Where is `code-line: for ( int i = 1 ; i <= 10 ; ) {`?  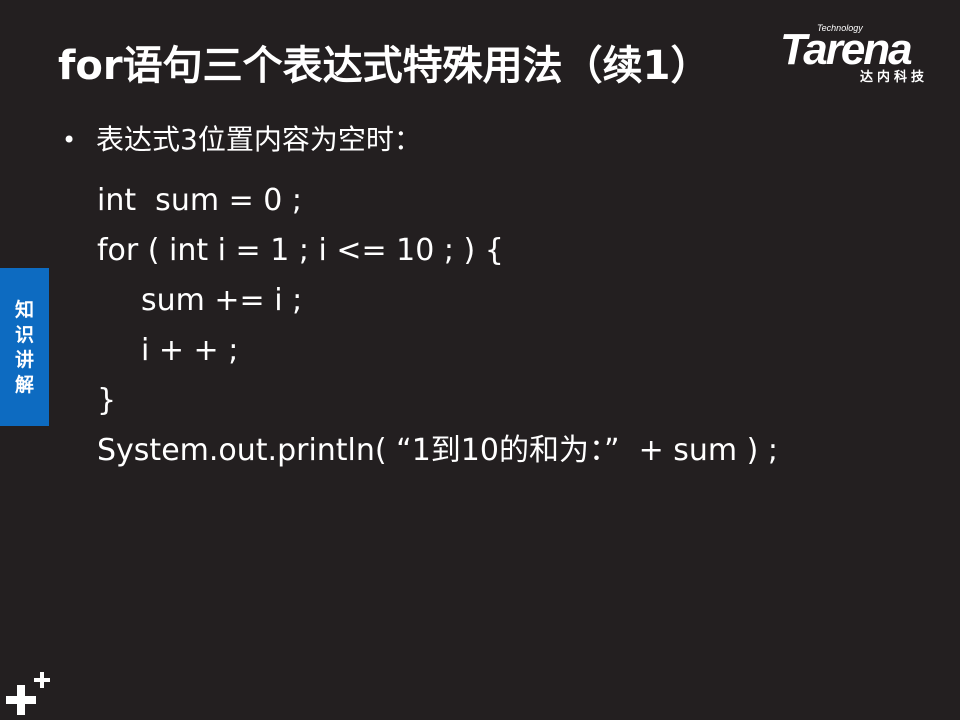
code-line: for ( int i = 1 ; i <= 10 ; ) { is located at coordinates (300, 250).